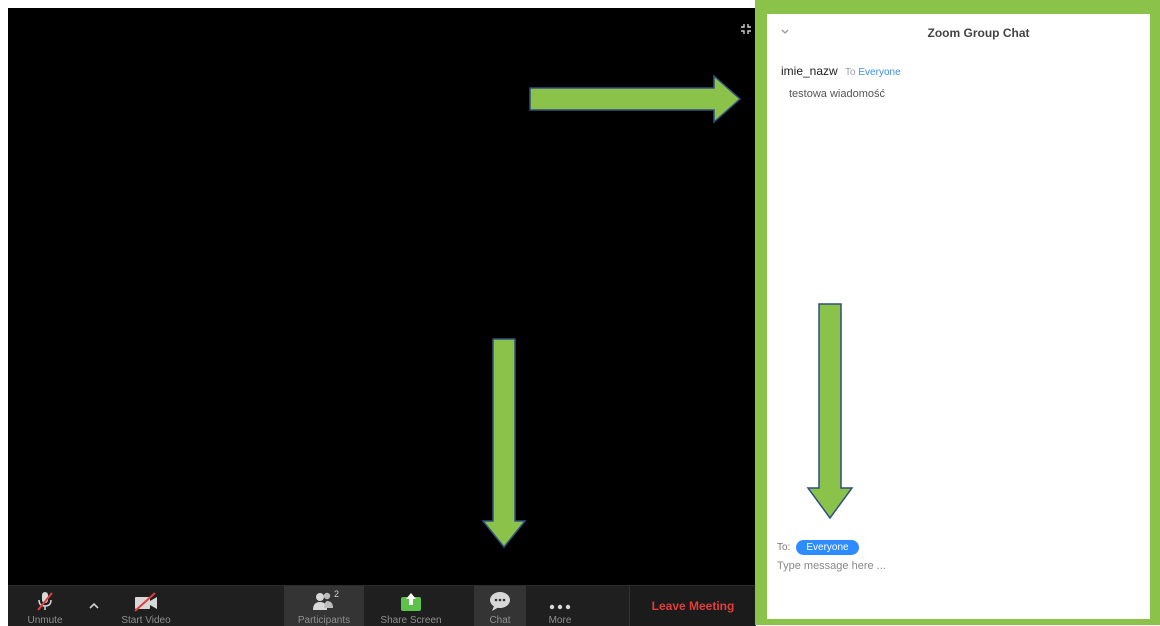 This screenshot has width=1160, height=626. I want to click on message-recipient: To Everyone, so click(873, 72).